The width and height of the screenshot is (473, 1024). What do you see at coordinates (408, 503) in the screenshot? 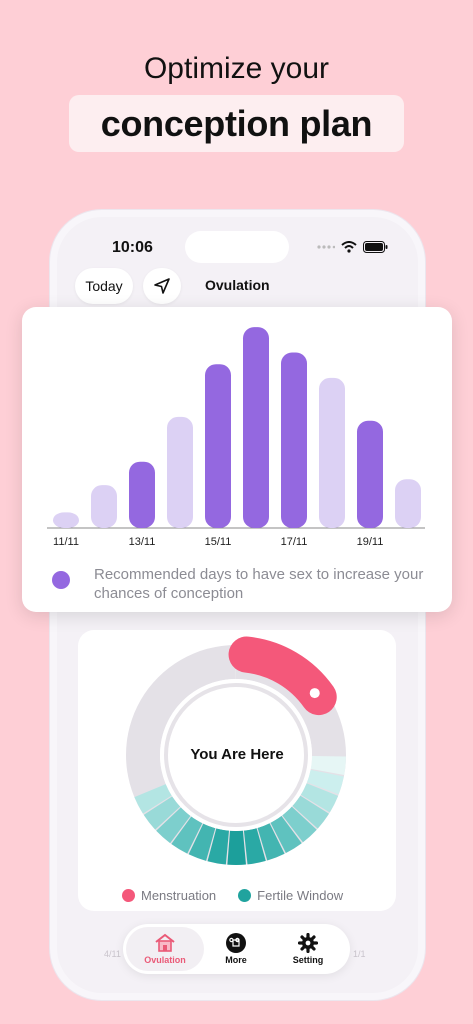
I see `bar-20/11` at bounding box center [408, 503].